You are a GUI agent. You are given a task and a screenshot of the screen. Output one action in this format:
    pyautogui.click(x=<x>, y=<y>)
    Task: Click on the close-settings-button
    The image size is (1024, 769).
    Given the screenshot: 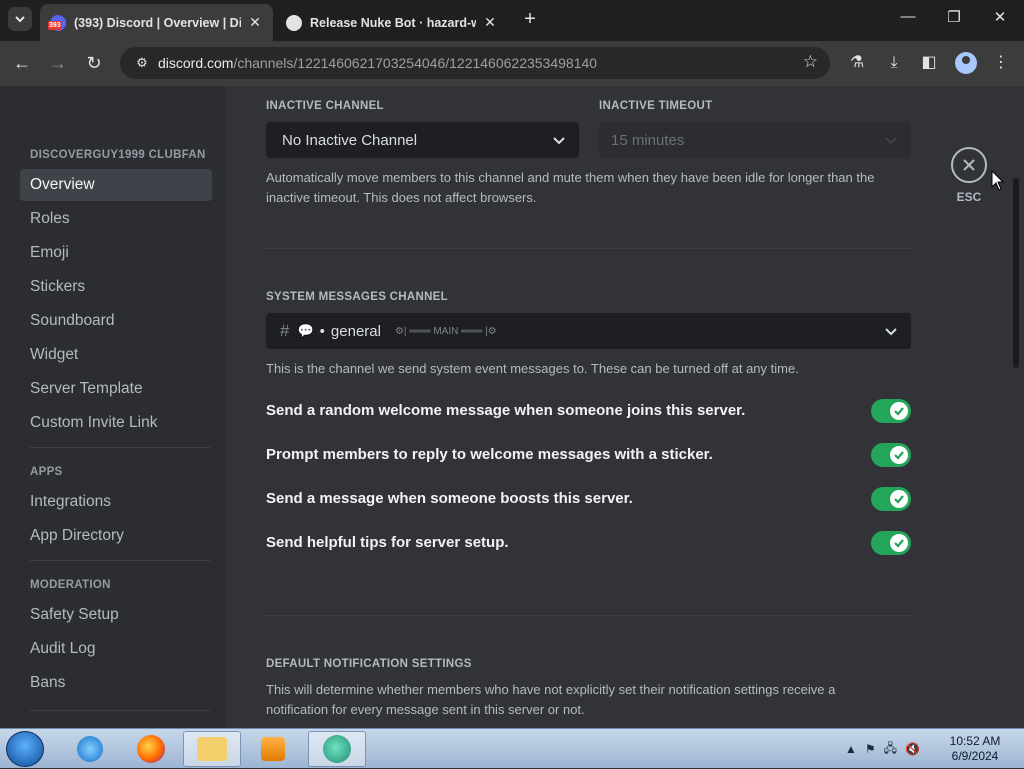 What is the action you would take?
    pyautogui.click(x=969, y=165)
    